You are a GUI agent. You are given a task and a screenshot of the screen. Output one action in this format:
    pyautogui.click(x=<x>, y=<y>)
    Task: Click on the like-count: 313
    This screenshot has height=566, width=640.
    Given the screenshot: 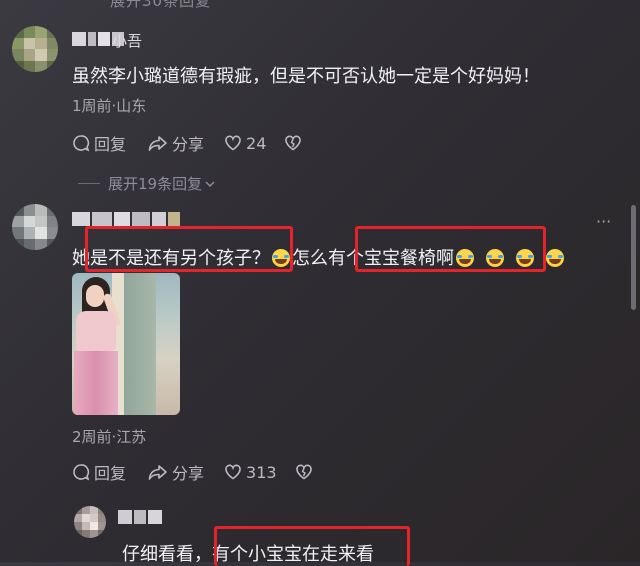 What is the action you would take?
    pyautogui.click(x=261, y=472)
    